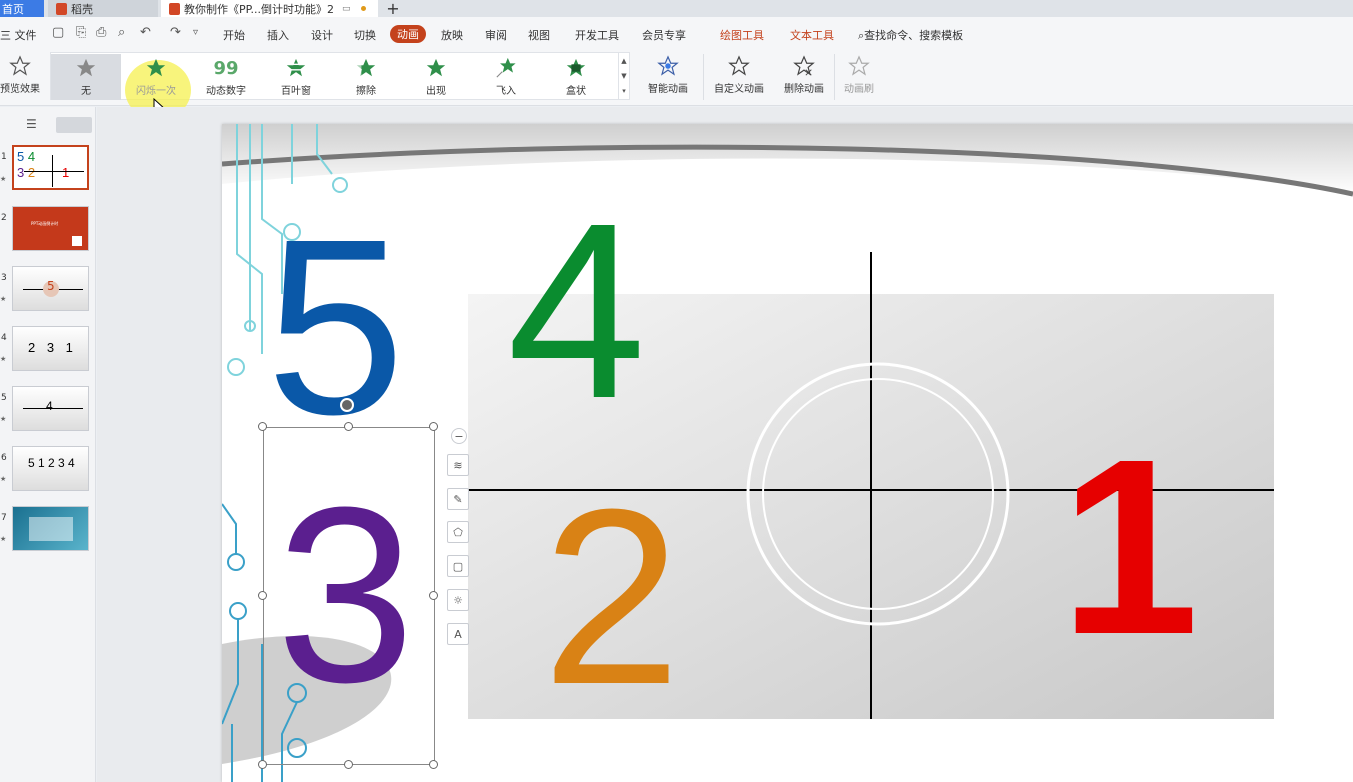  I want to click on thumb-1-numbers-row2: 3 2, so click(26, 172).